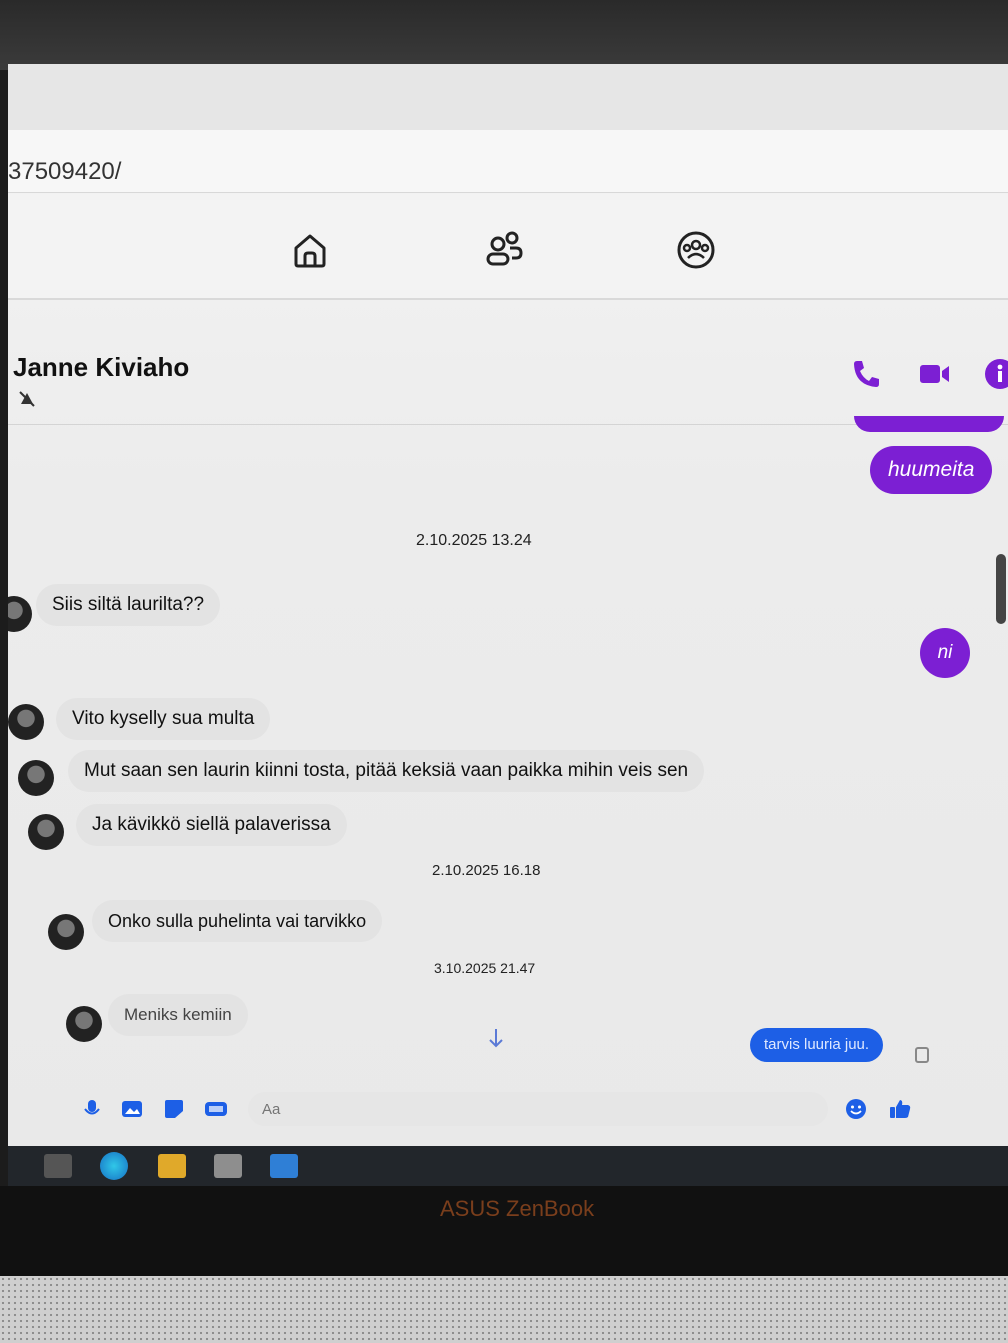  What do you see at coordinates (866, 374) in the screenshot?
I see `phone-icon` at bounding box center [866, 374].